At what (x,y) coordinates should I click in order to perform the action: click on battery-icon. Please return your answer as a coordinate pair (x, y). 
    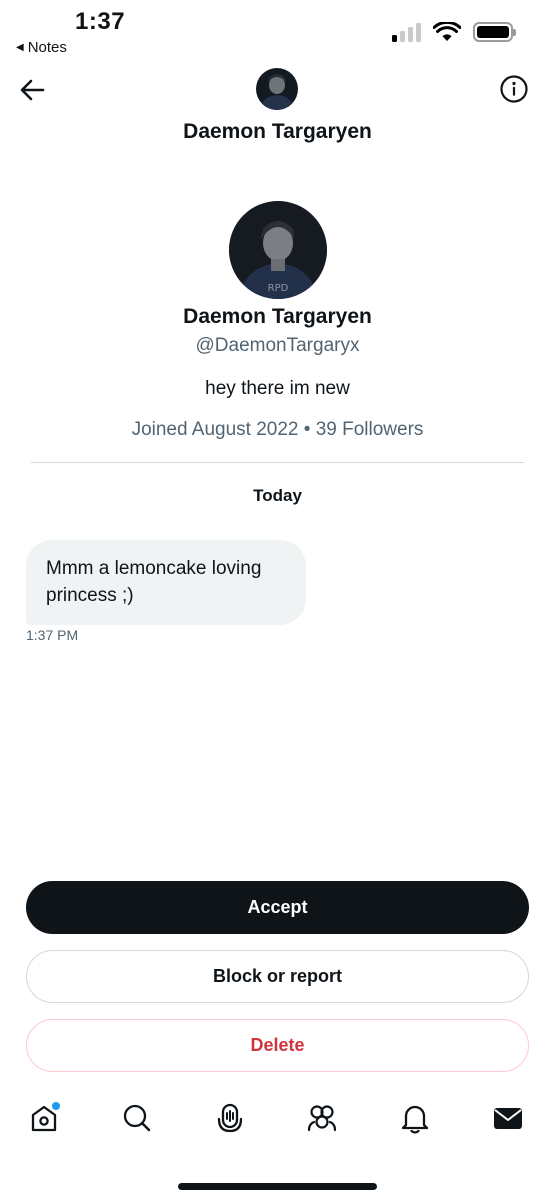
    Looking at the image, I should click on (494, 32).